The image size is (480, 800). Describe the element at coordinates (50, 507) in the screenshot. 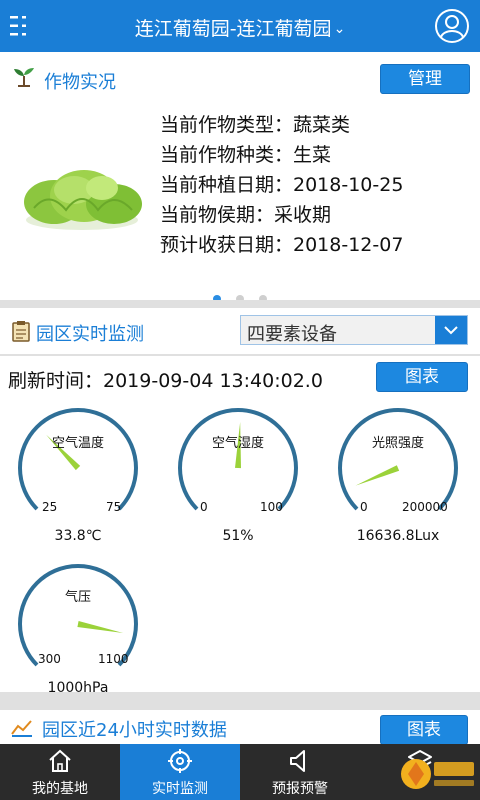

I see `gauge-min: 25` at that location.